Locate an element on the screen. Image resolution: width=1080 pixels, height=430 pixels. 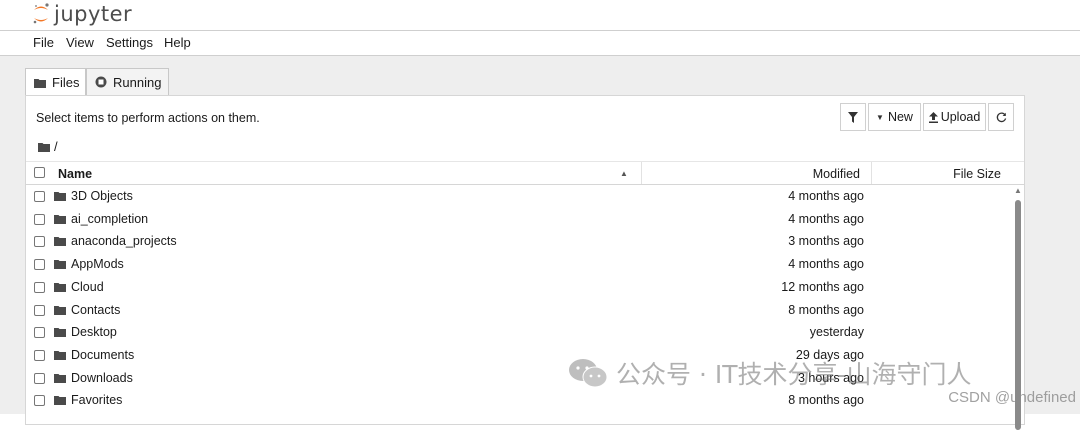
file-modified: 3 months ago is located at coordinates (826, 241).